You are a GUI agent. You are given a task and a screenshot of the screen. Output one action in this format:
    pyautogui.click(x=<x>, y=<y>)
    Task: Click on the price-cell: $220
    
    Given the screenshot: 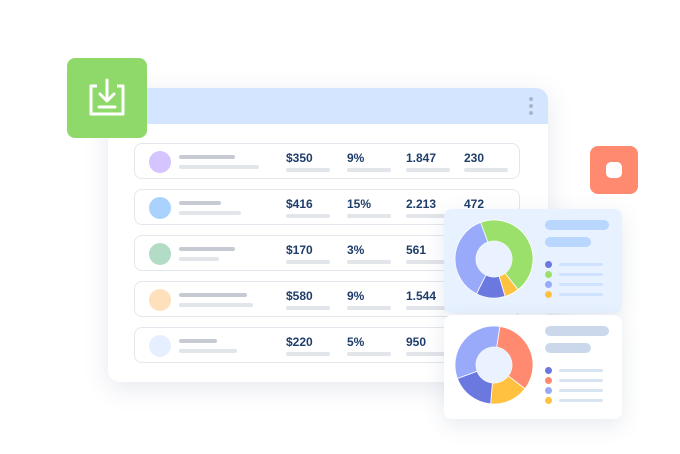 What is the action you would take?
    pyautogui.click(x=299, y=342)
    